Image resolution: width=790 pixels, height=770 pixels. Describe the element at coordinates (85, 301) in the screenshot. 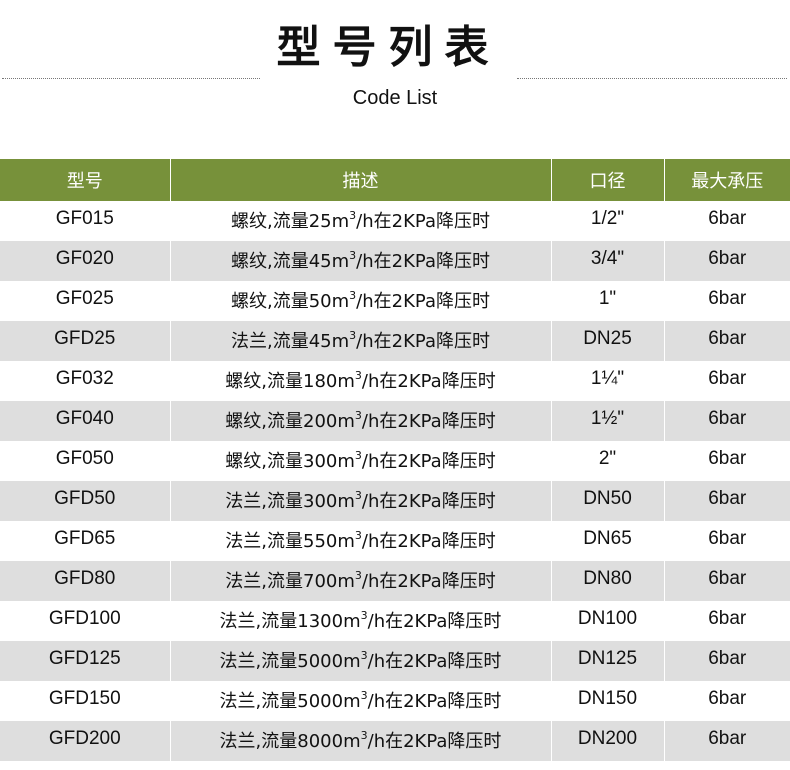

I see `cell-model: GF025` at that location.